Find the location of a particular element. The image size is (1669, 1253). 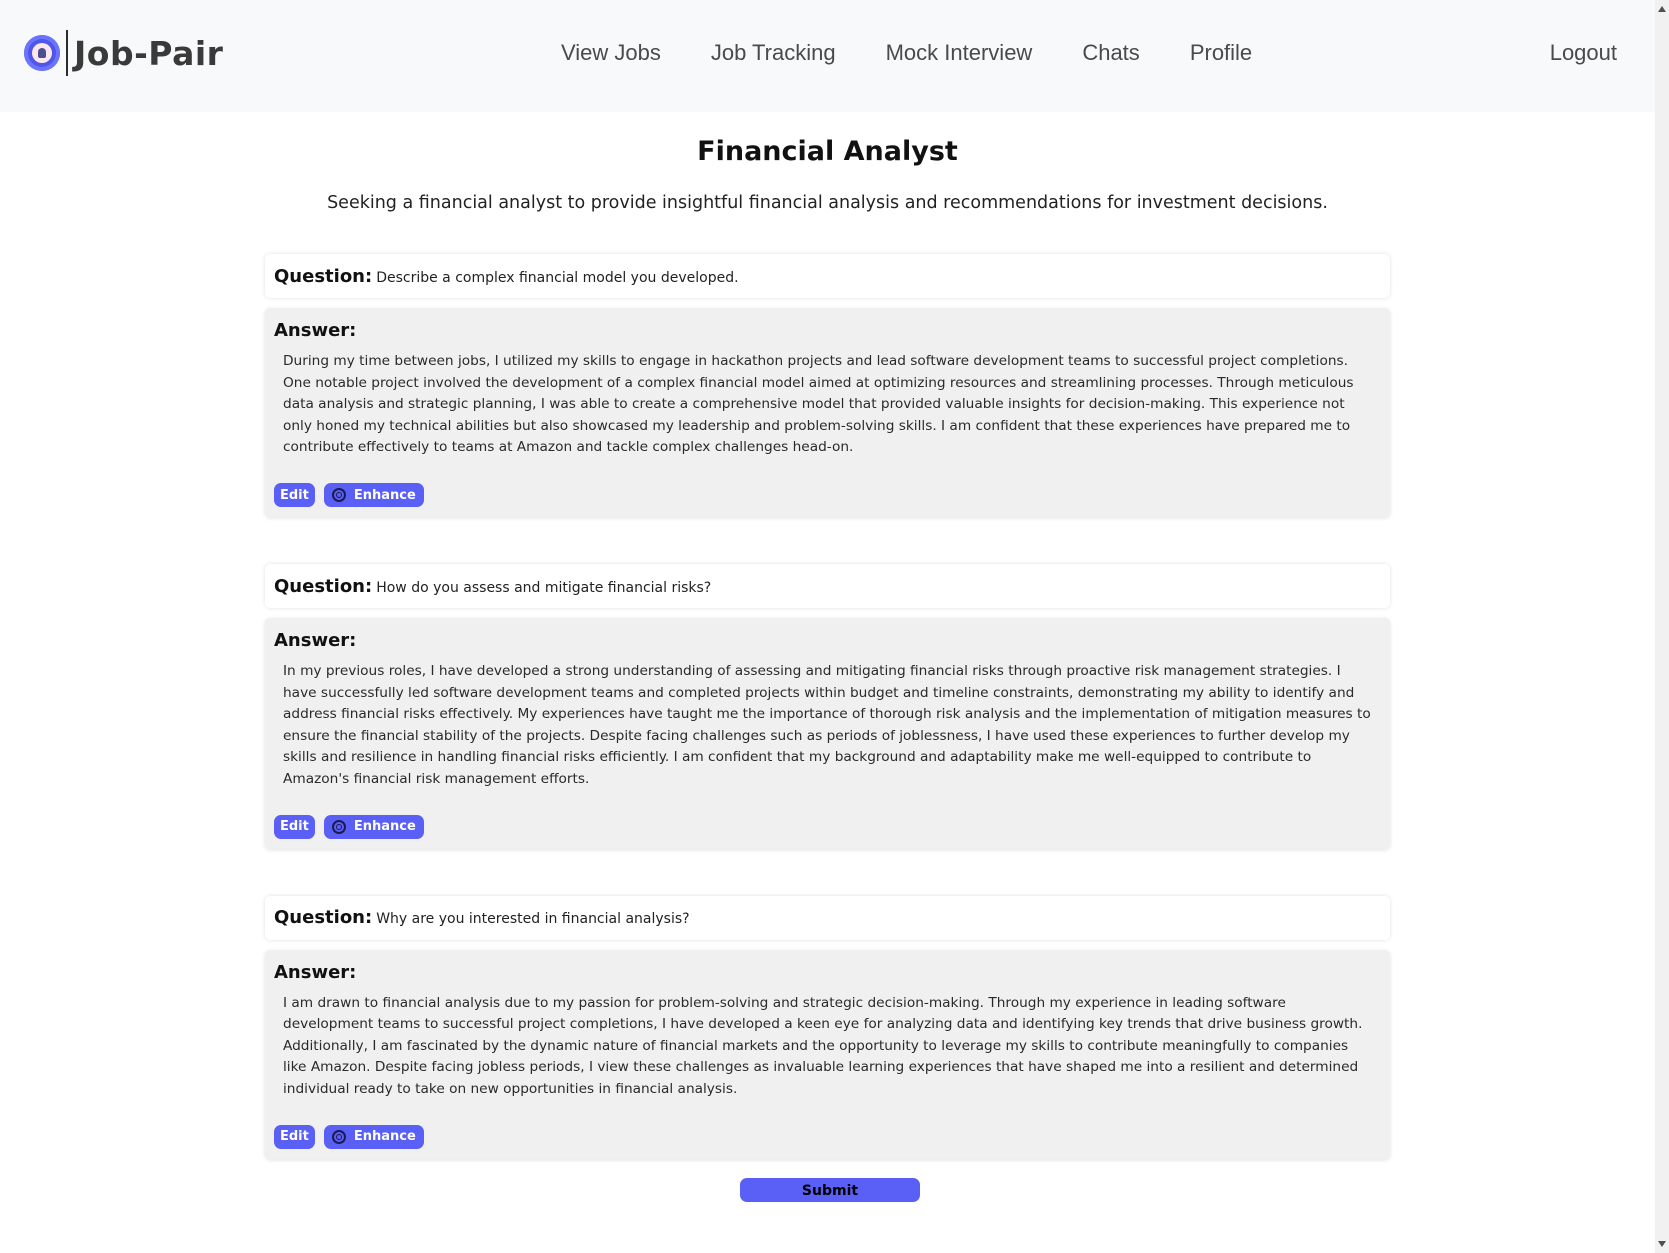

nav-profile: Profile is located at coordinates (1221, 53).